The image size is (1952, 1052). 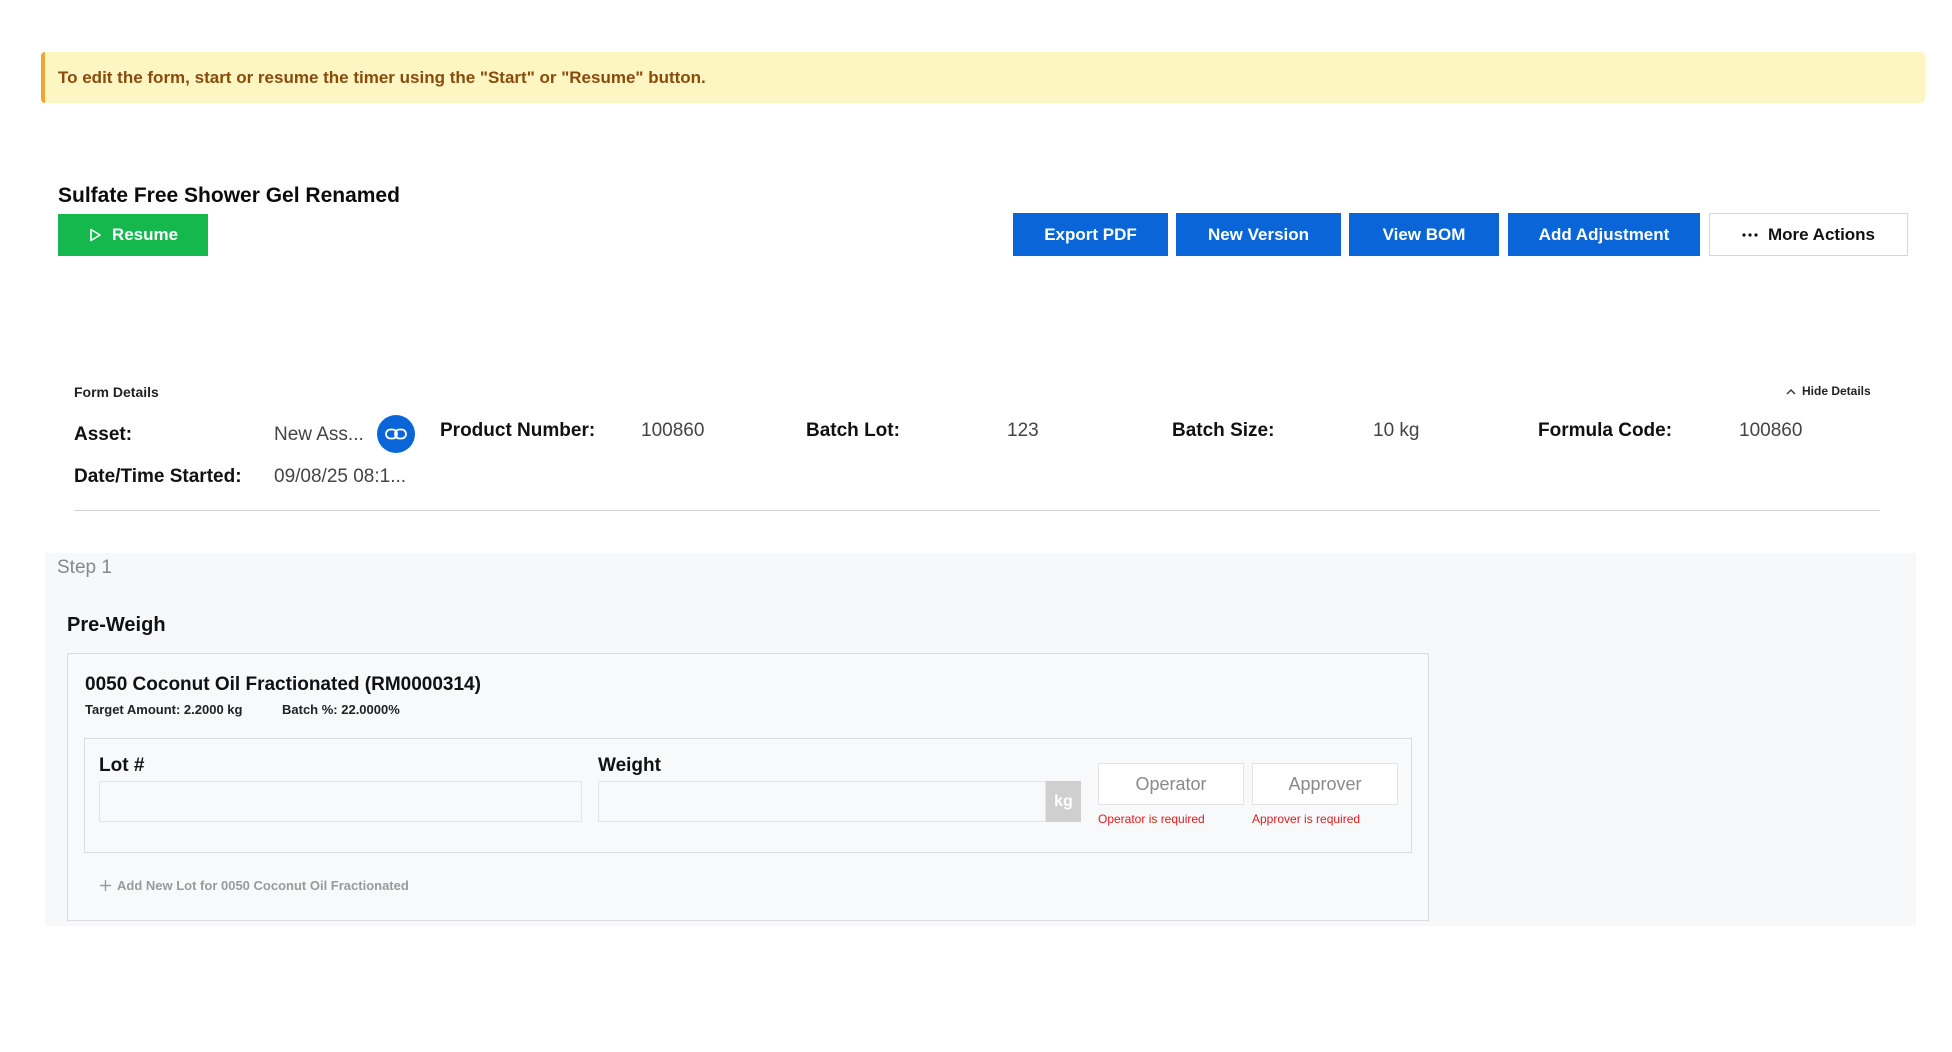 I want to click on weight-unit: kg, so click(x=1063, y=801).